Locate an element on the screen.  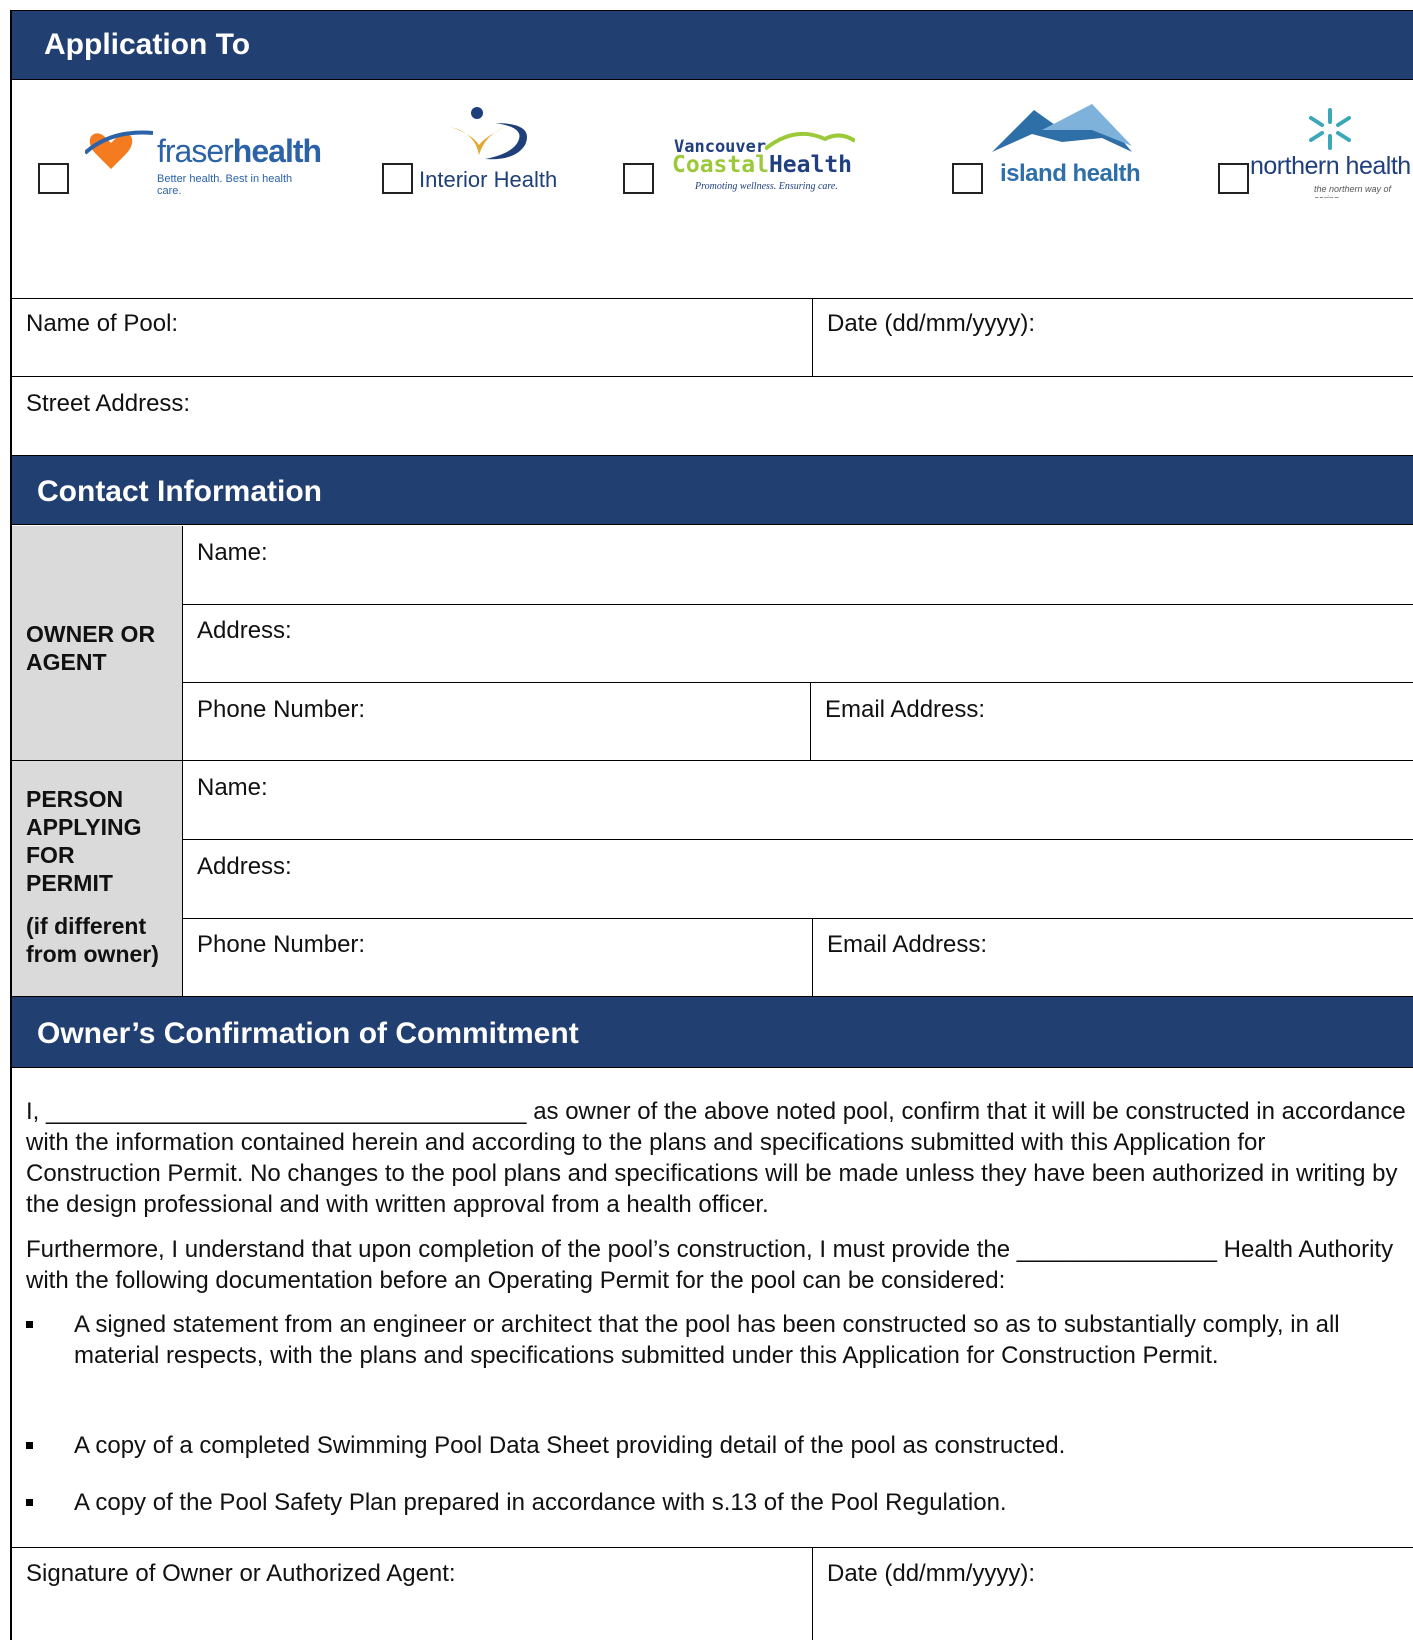
logo-text-a: fraser is located at coordinates (195, 151).